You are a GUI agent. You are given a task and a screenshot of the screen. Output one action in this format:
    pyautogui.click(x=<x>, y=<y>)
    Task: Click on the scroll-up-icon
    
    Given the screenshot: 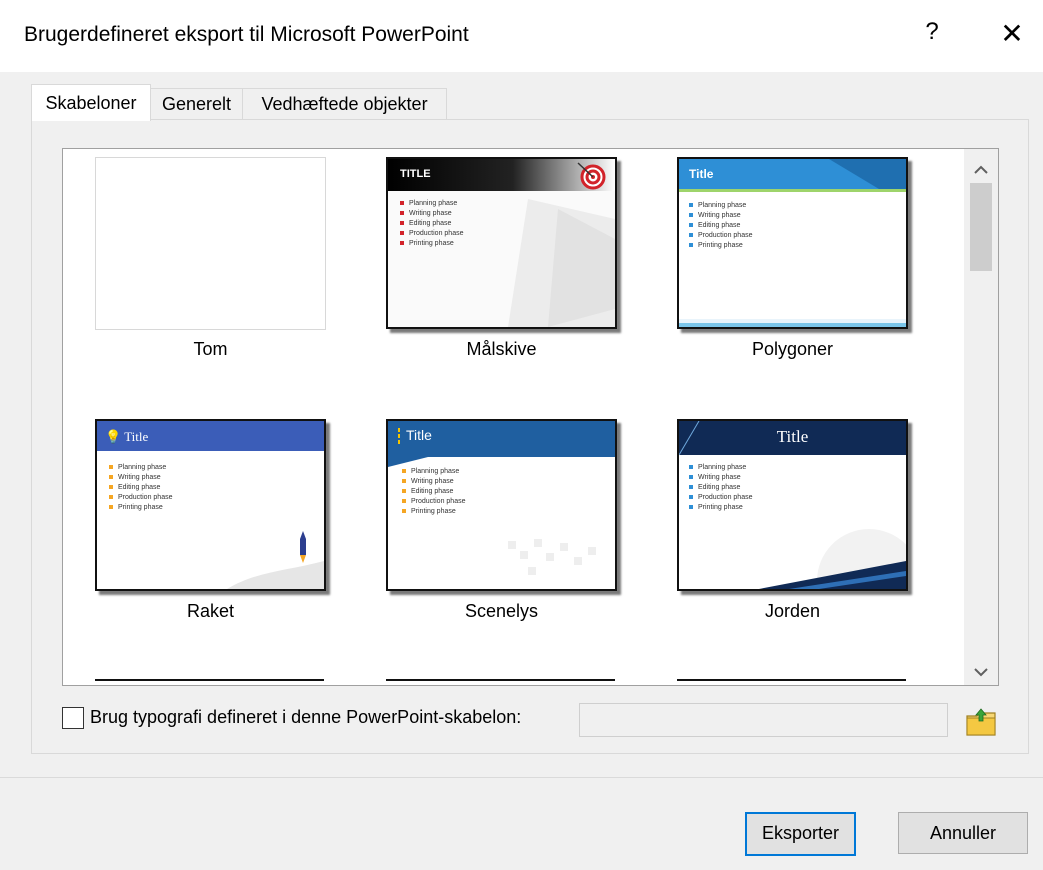 What is the action you would take?
    pyautogui.click(x=981, y=169)
    